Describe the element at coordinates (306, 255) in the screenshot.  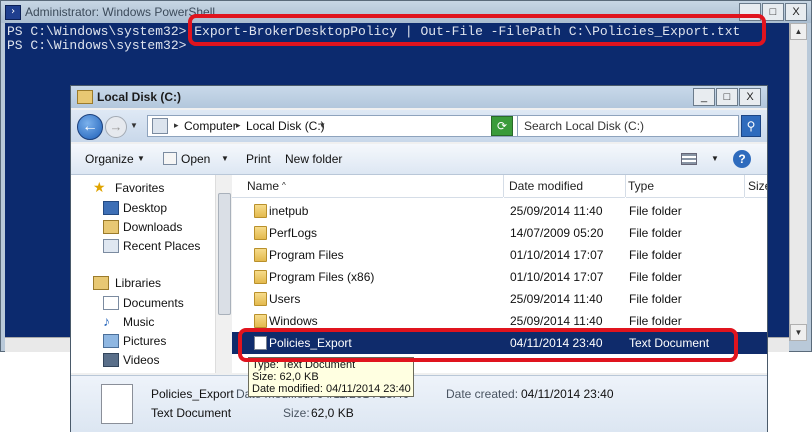
I see `file-name: Program Files` at that location.